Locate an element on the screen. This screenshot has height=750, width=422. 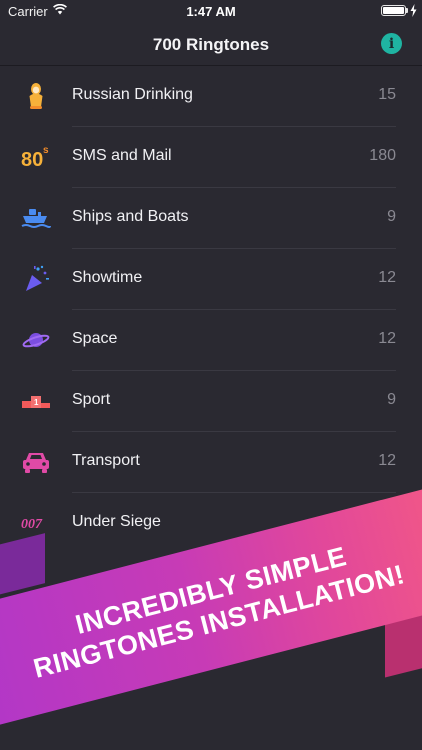
item-label: SMS and Mail is located at coordinates (122, 155).